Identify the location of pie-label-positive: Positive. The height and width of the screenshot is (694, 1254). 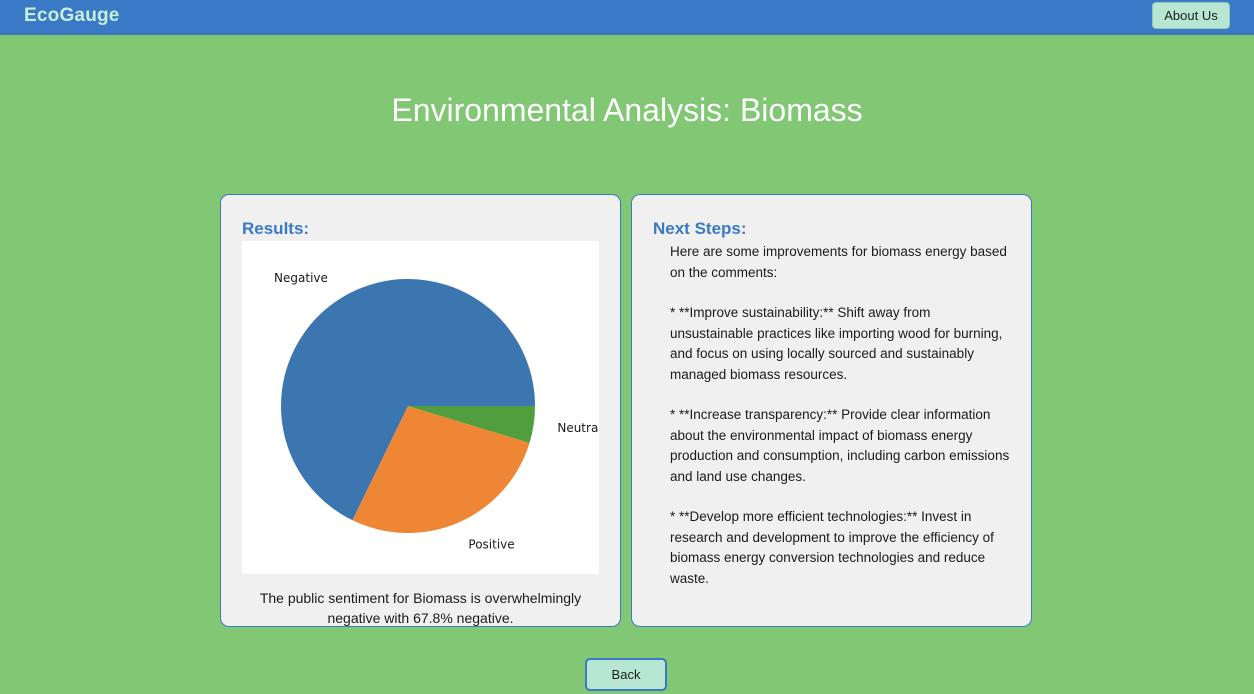
(491, 544).